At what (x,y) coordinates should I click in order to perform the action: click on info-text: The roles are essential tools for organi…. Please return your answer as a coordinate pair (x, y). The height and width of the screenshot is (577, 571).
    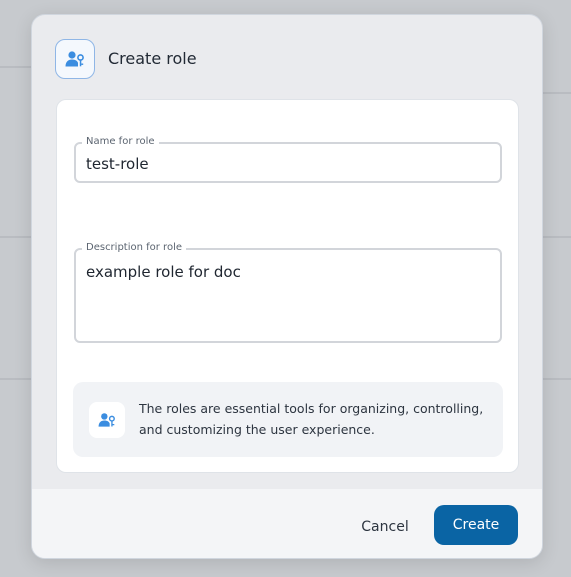
    Looking at the image, I should click on (311, 419).